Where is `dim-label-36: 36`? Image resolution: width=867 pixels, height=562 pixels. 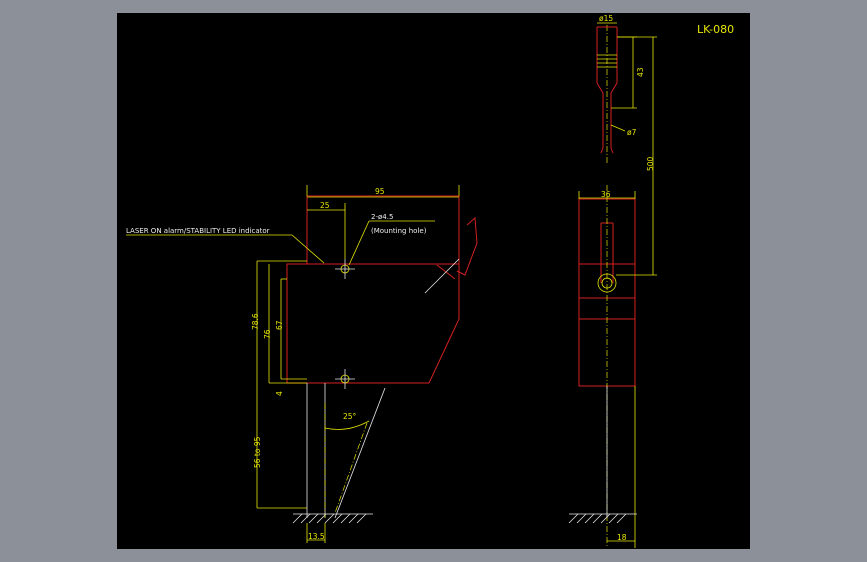
dim-label-36: 36 is located at coordinates (606, 194).